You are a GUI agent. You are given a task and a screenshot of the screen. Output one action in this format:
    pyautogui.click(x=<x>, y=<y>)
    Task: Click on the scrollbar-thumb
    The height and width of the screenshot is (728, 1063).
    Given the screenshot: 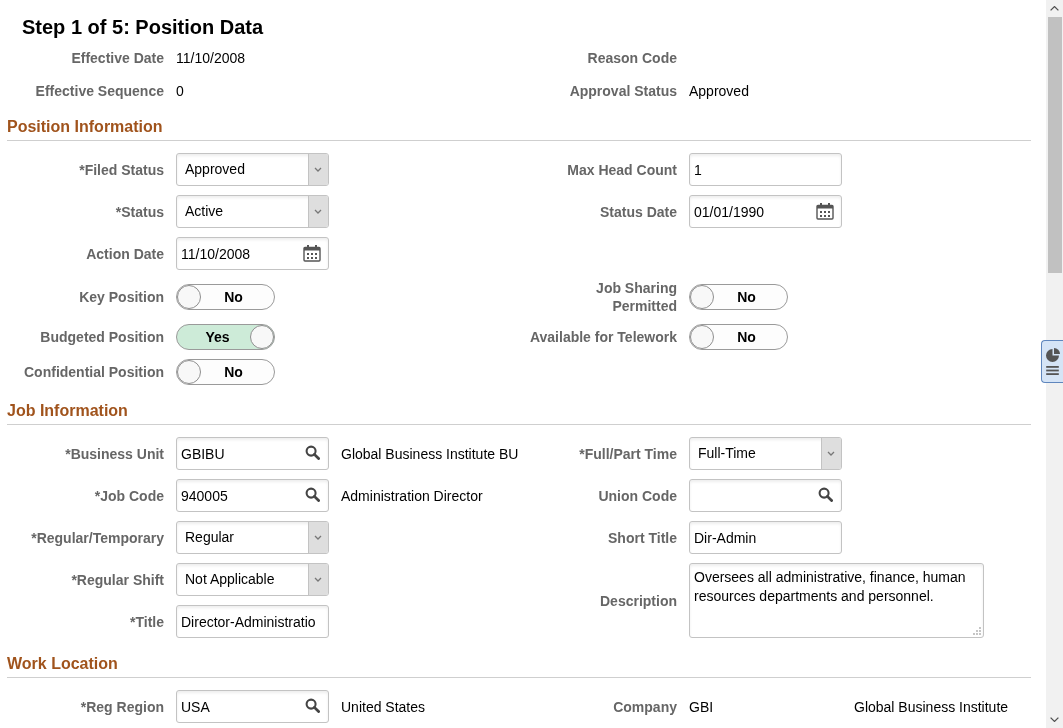 What is the action you would take?
    pyautogui.click(x=1054, y=145)
    